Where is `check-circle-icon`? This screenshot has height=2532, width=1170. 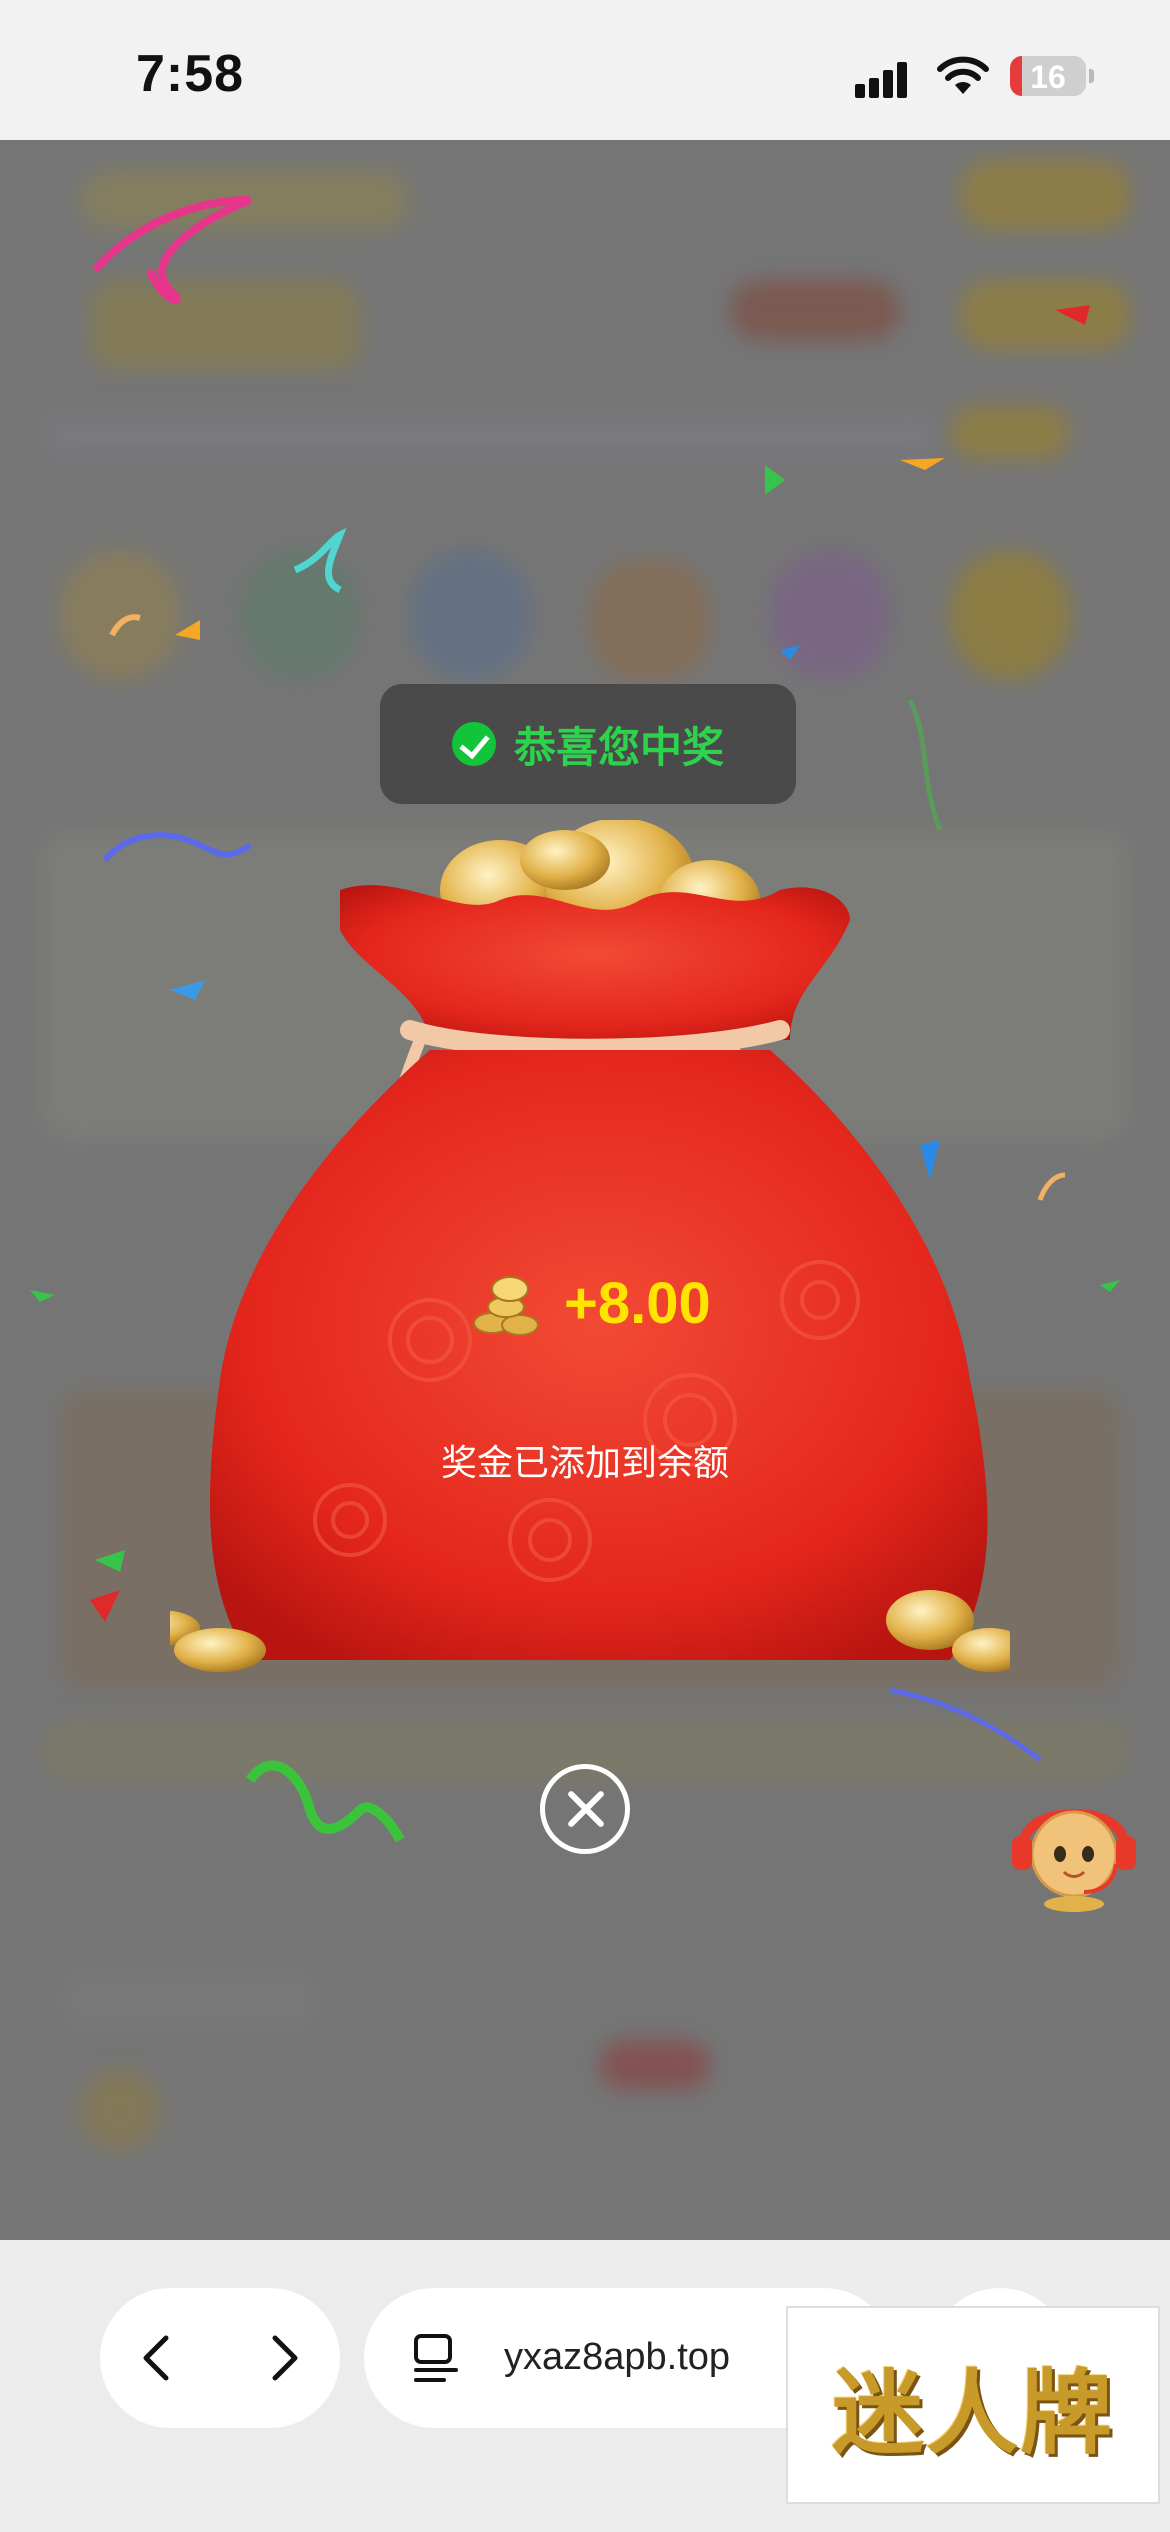 check-circle-icon is located at coordinates (473, 744).